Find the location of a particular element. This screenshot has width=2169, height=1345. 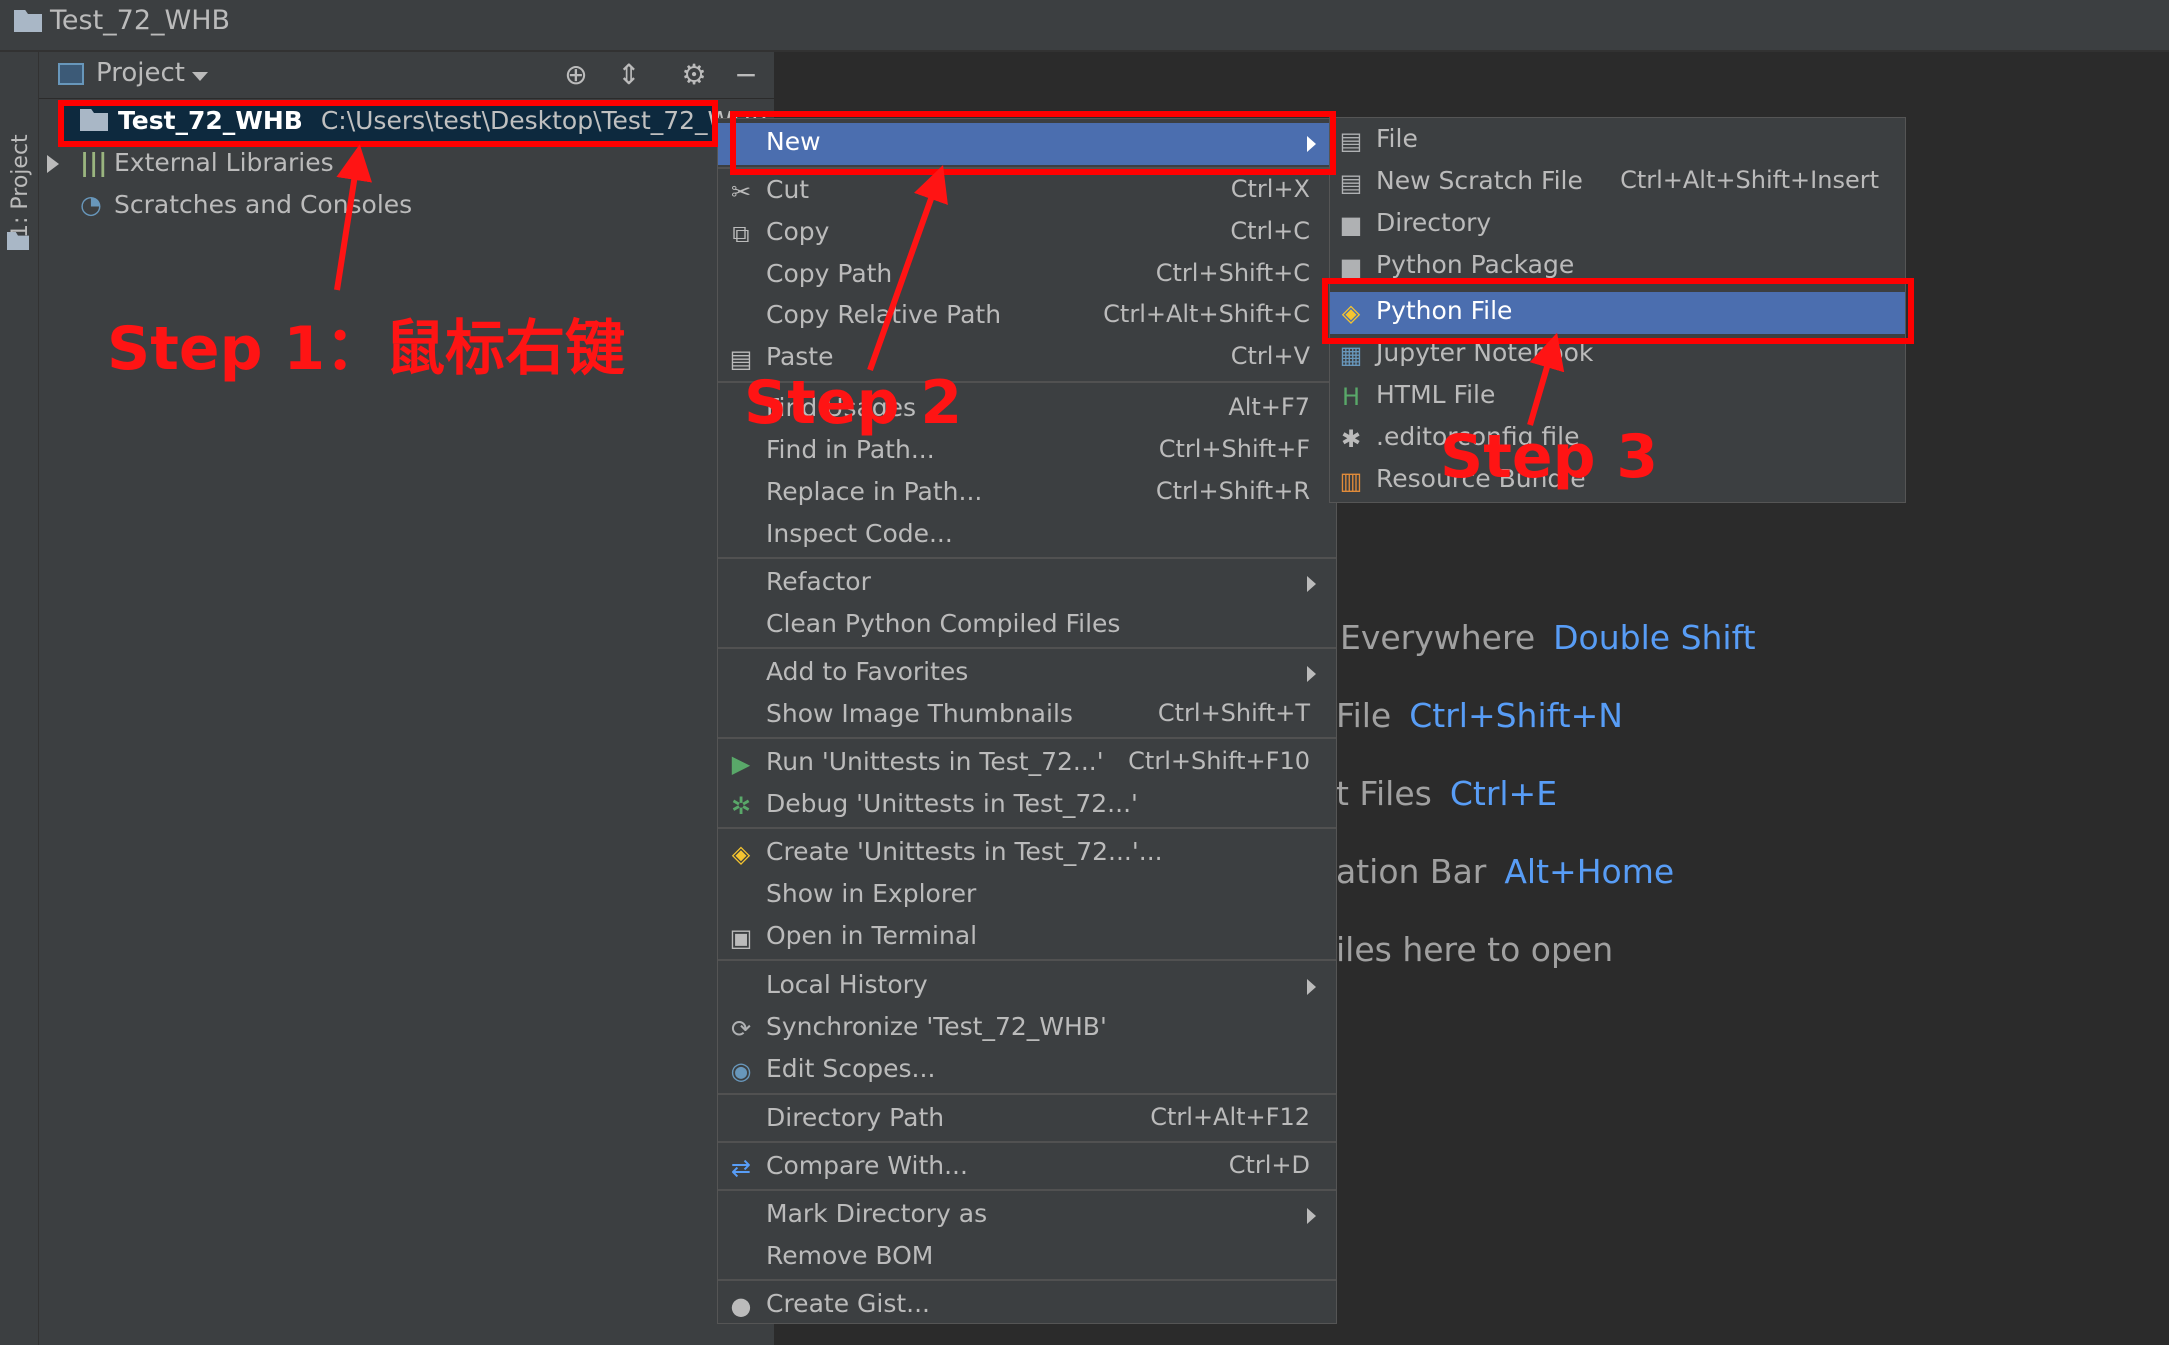

annotation-step2: Step 2 is located at coordinates (853, 403).